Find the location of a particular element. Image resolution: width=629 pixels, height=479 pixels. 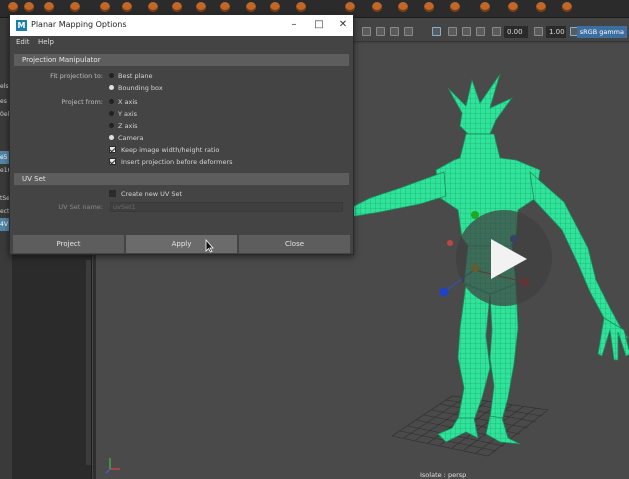

close-button: Close is located at coordinates (294, 244).